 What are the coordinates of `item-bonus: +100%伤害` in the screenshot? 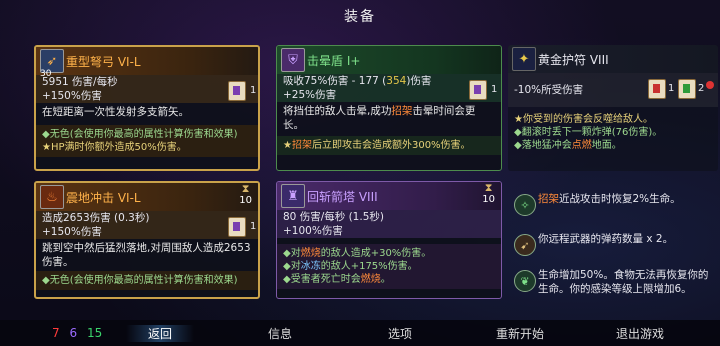 It's located at (389, 231).